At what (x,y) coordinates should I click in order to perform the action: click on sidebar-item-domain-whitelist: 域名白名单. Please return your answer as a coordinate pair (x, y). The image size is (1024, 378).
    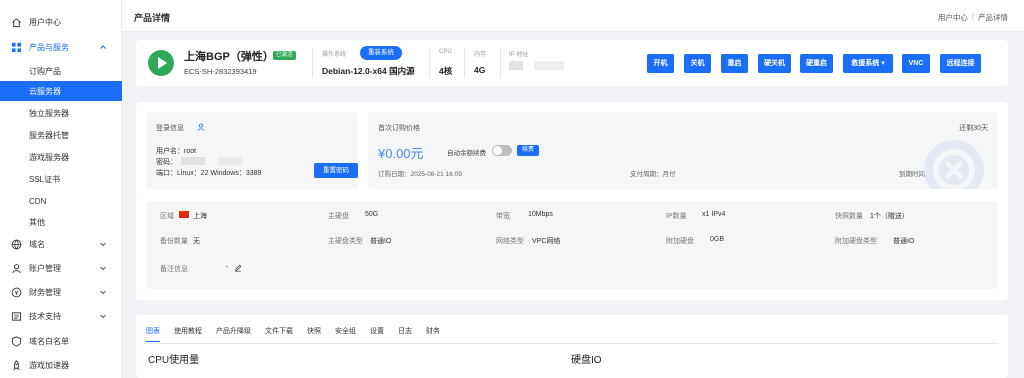
    Looking at the image, I should click on (61, 341).